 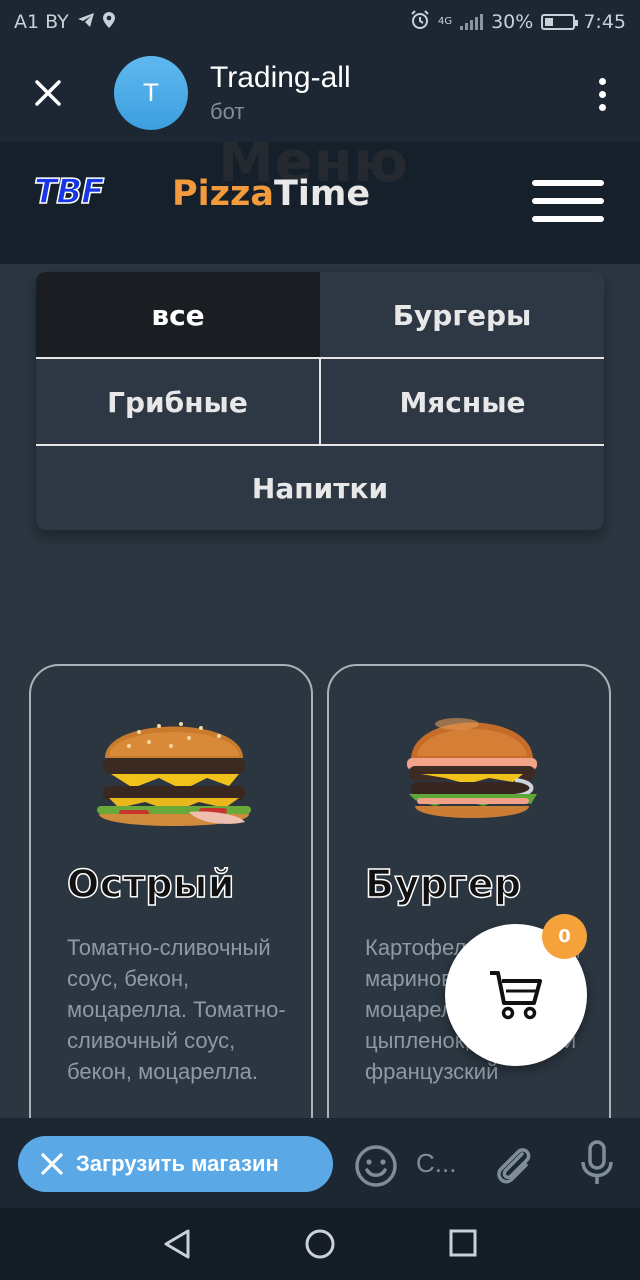 I want to click on filter-all: все, so click(x=178, y=315).